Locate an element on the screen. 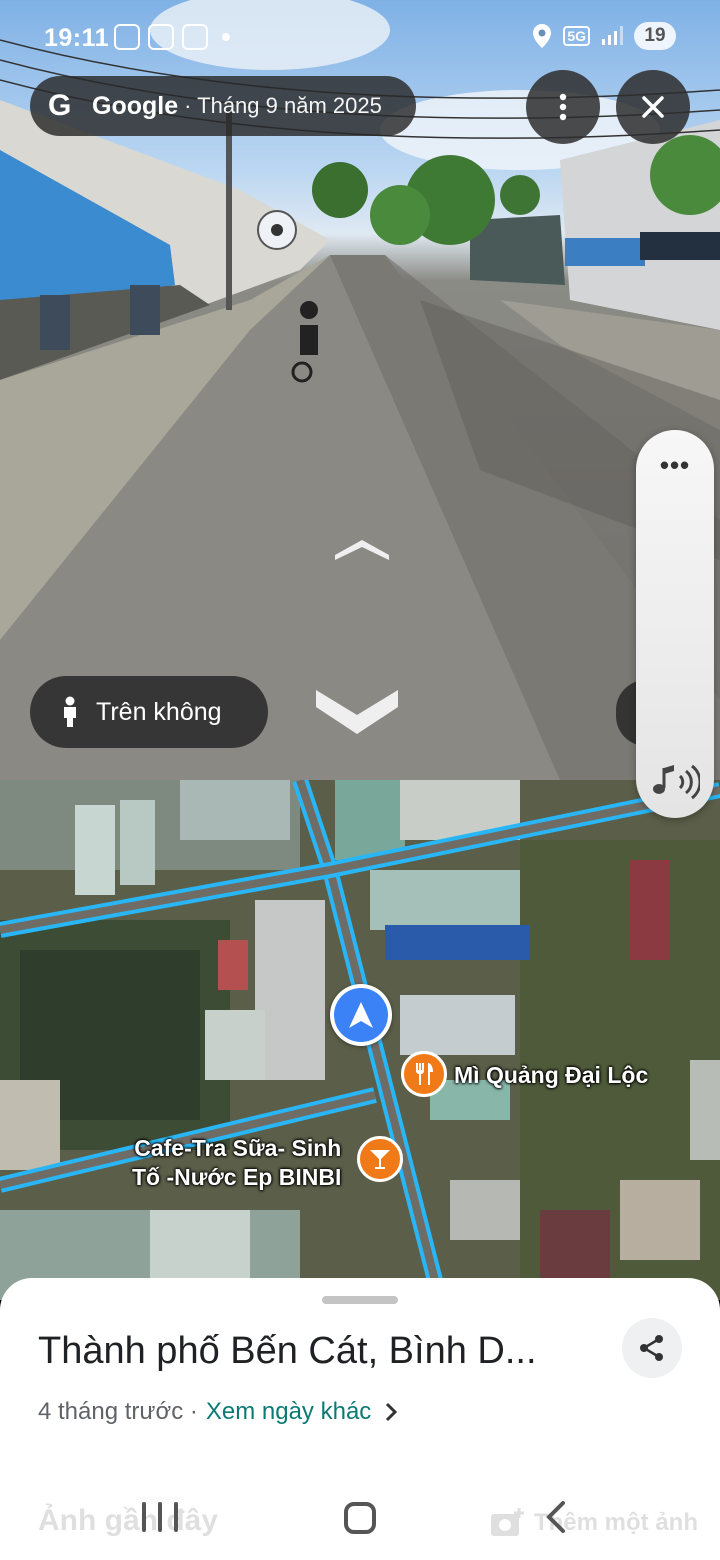 The width and height of the screenshot is (720, 1560). music-audio-icon is located at coordinates (675, 782).